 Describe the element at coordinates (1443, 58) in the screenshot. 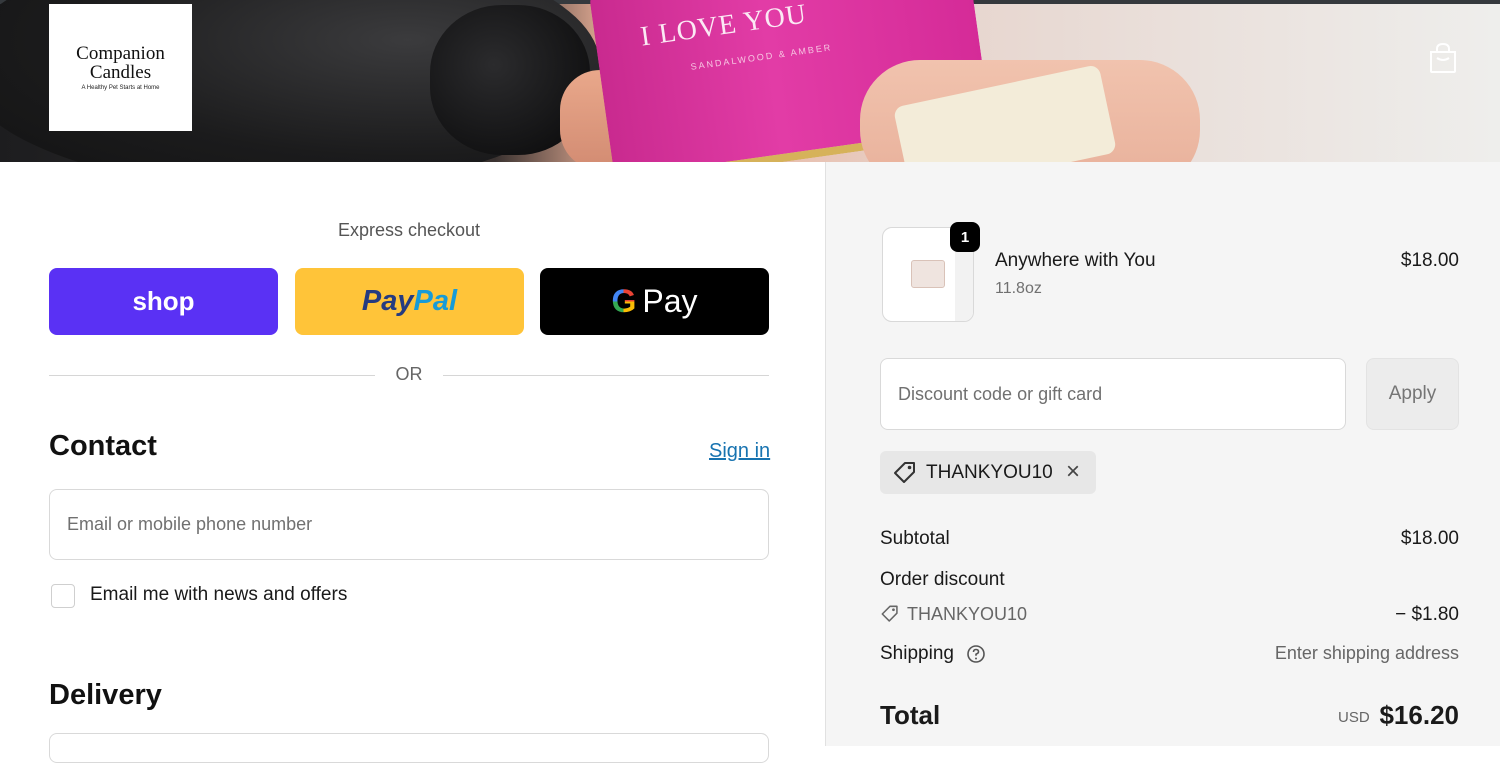

I see `shopping-bag-icon` at that location.